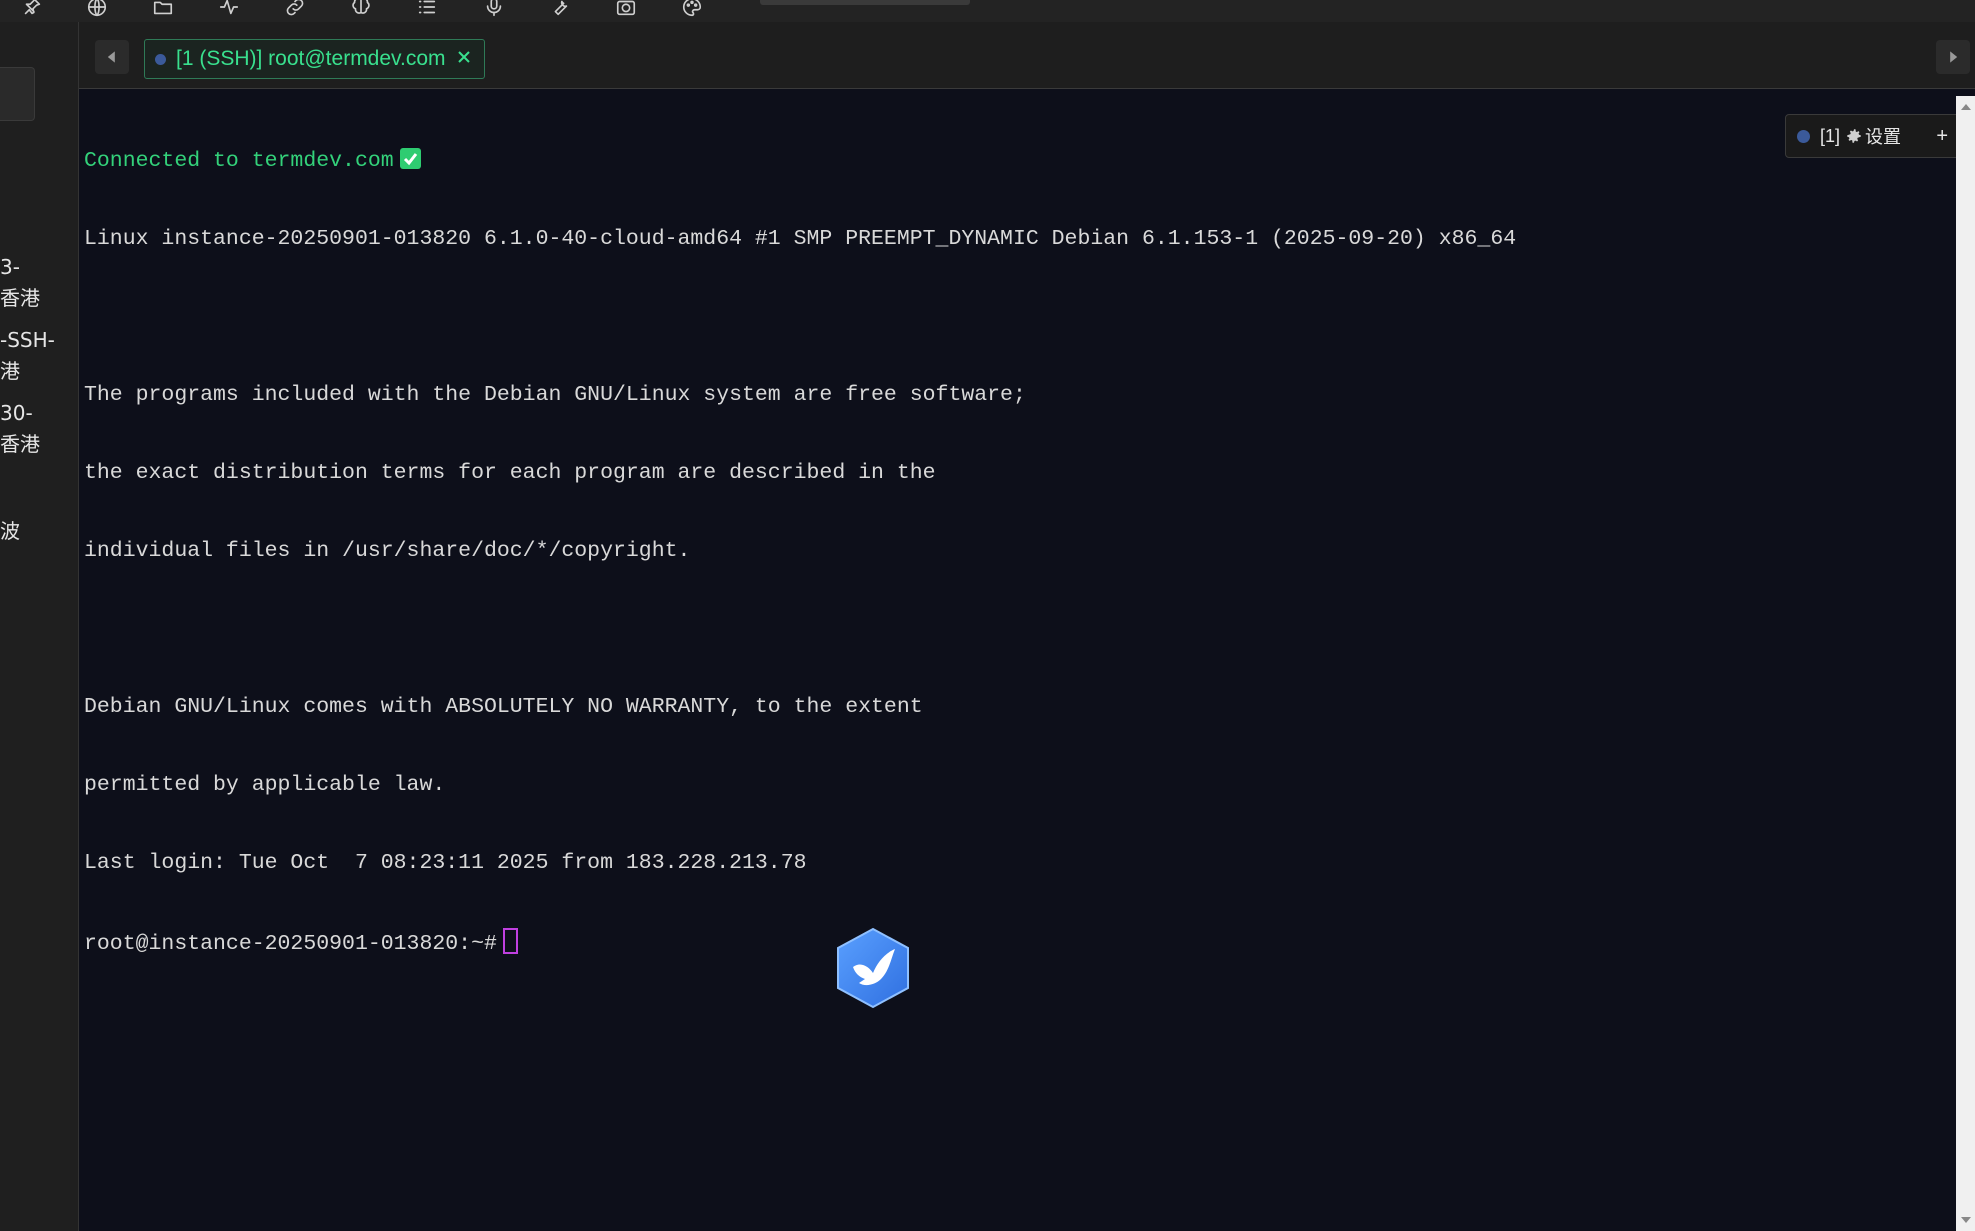  I want to click on sidebar-search-box, so click(17, 94).